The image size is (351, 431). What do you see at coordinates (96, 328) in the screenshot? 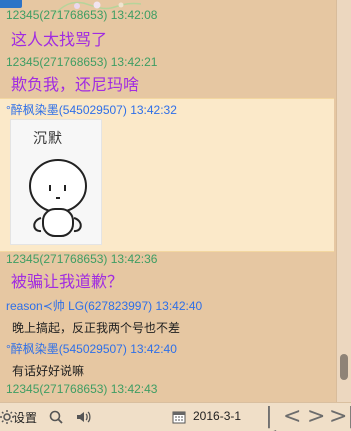
I see `message-text: 晚上搞起，反正我两个号也不差` at bounding box center [96, 328].